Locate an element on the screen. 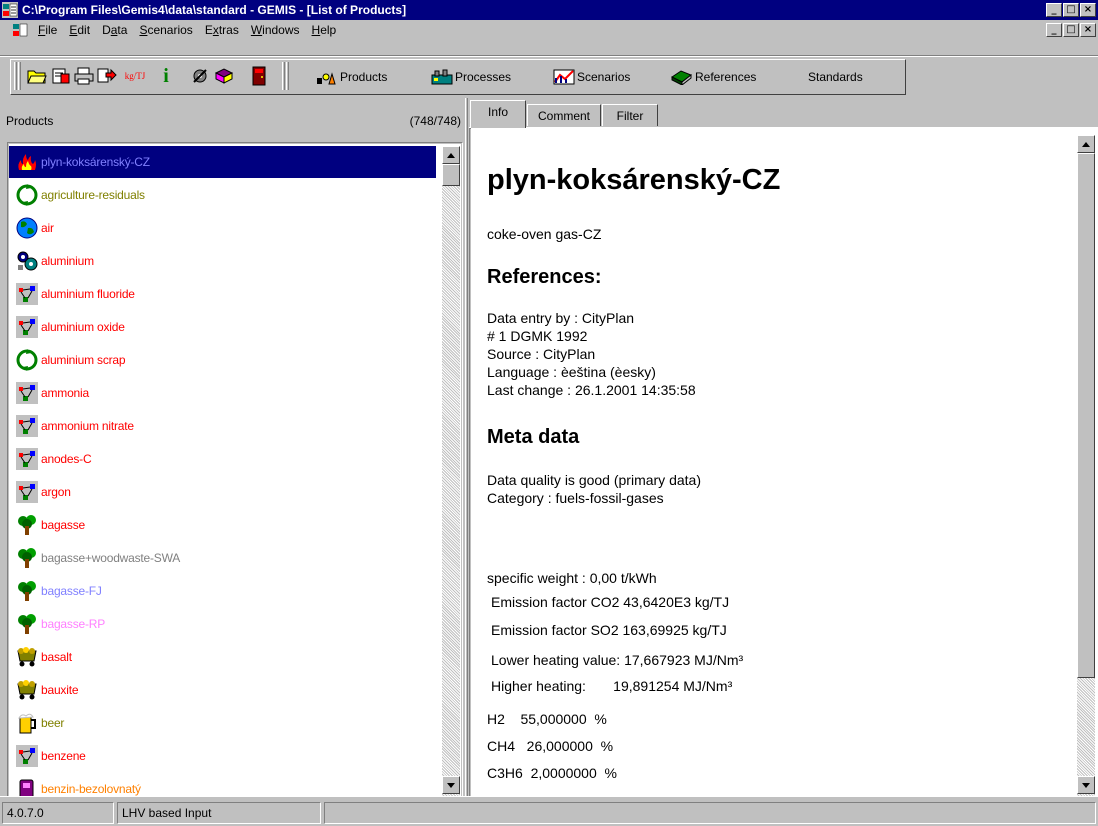 This screenshot has width=1098, height=826. meta-data-heading: Meta data is located at coordinates (533, 437).